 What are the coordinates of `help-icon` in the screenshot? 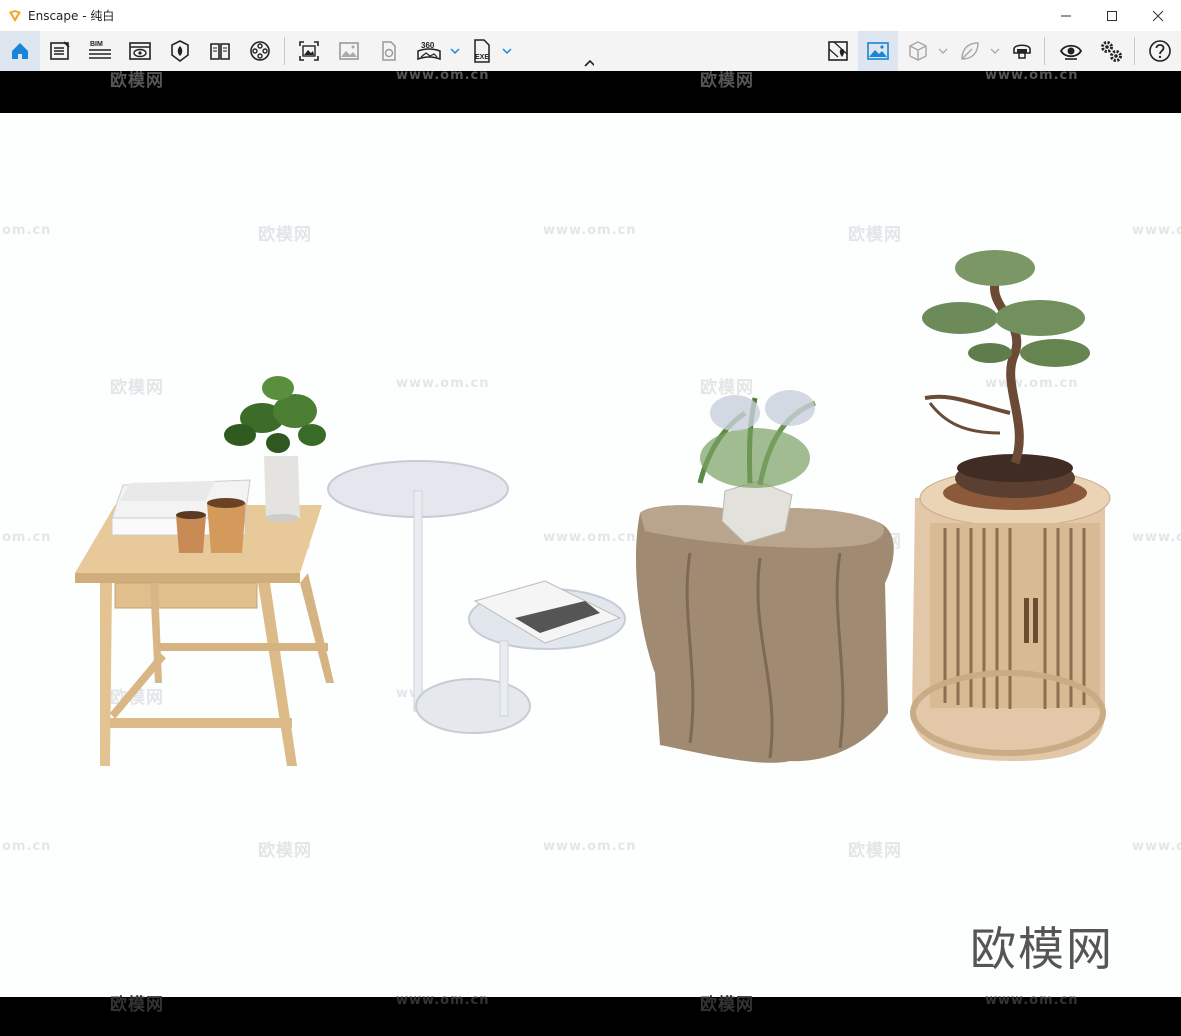 It's located at (1160, 51).